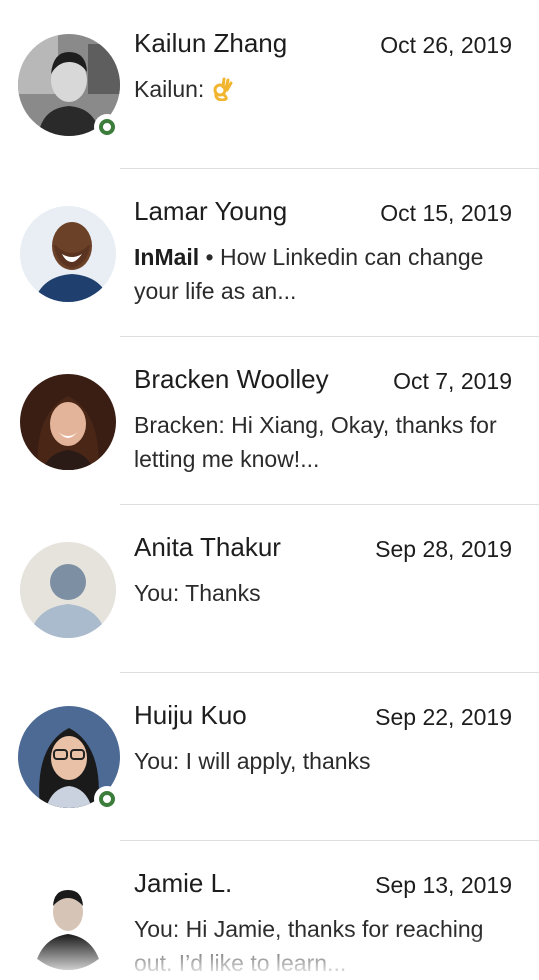 The image size is (539, 980). Describe the element at coordinates (210, 211) in the screenshot. I see `contact-name: Lamar Young` at that location.